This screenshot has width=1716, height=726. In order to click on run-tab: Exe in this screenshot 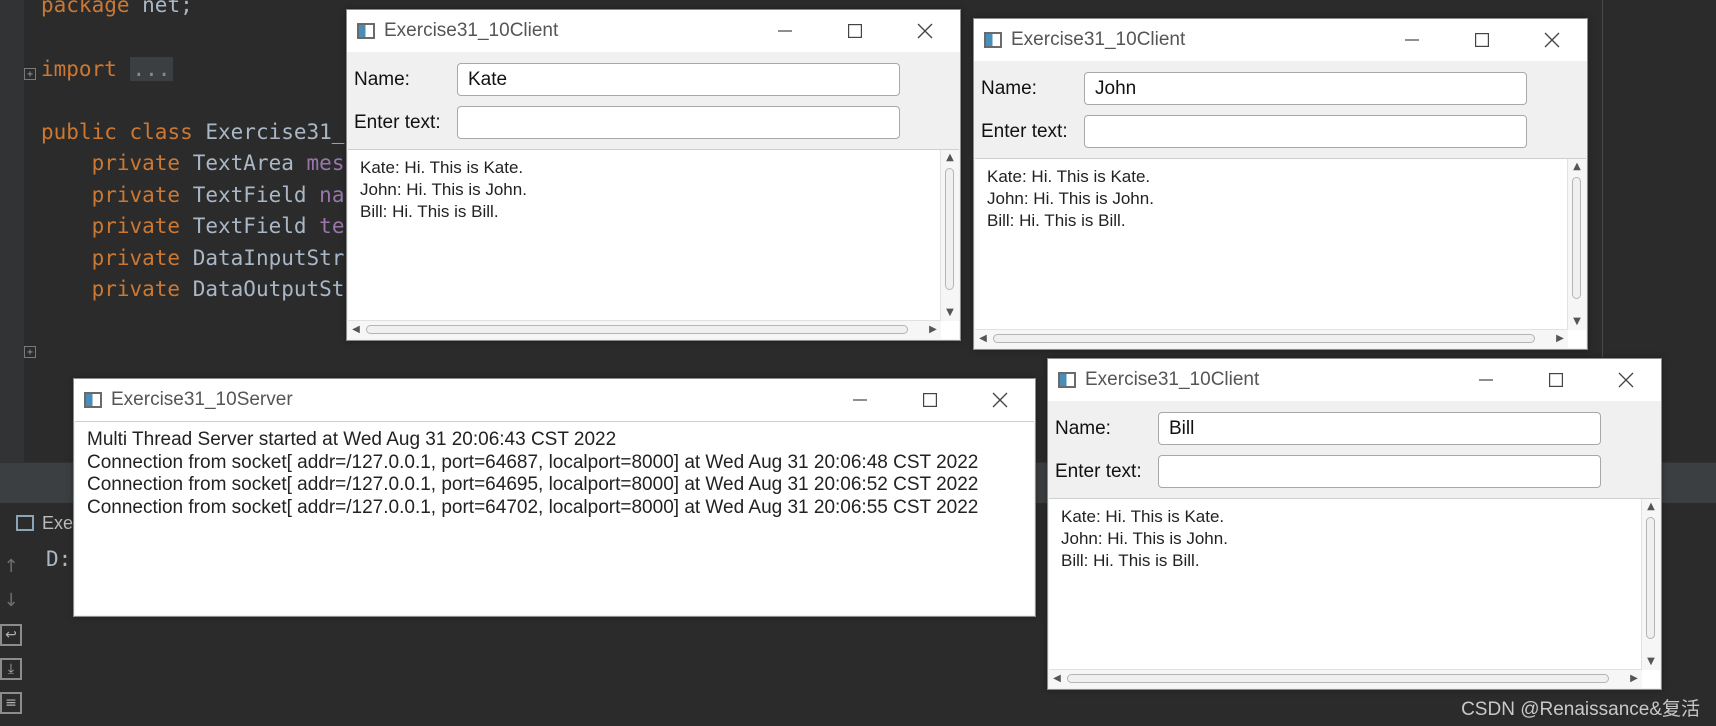, I will do `click(44, 523)`.